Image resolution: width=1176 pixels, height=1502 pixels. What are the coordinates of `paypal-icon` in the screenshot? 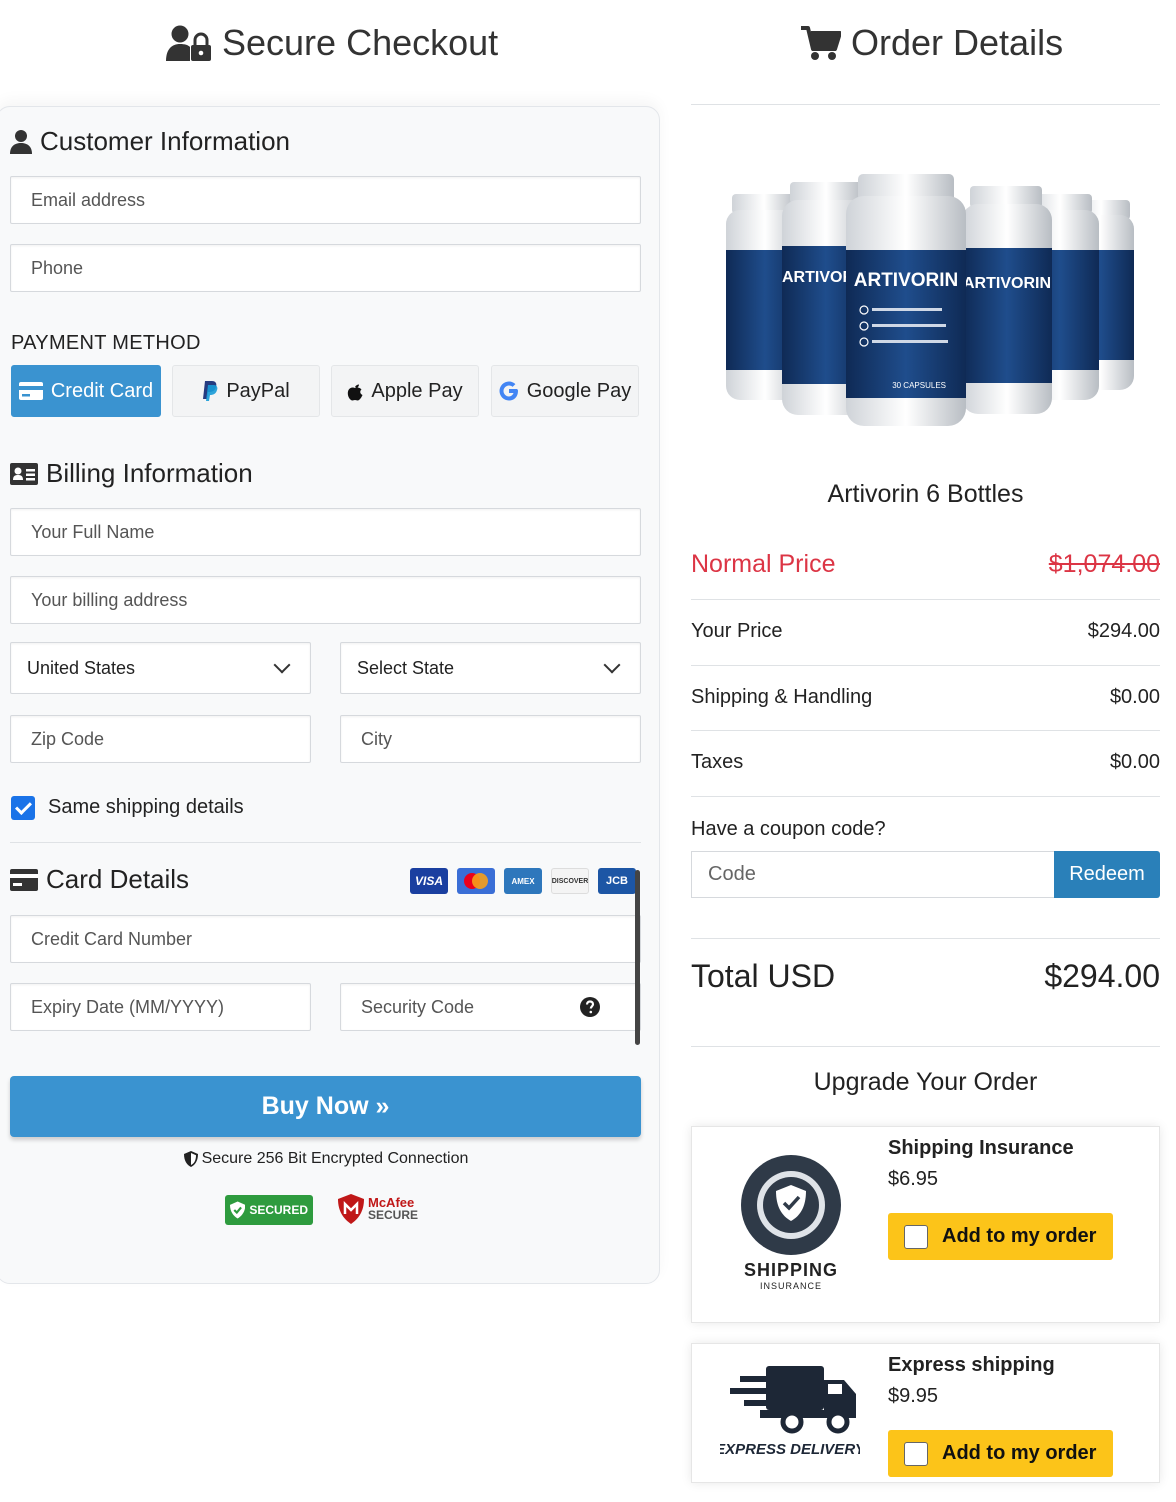 It's located at (210, 391).